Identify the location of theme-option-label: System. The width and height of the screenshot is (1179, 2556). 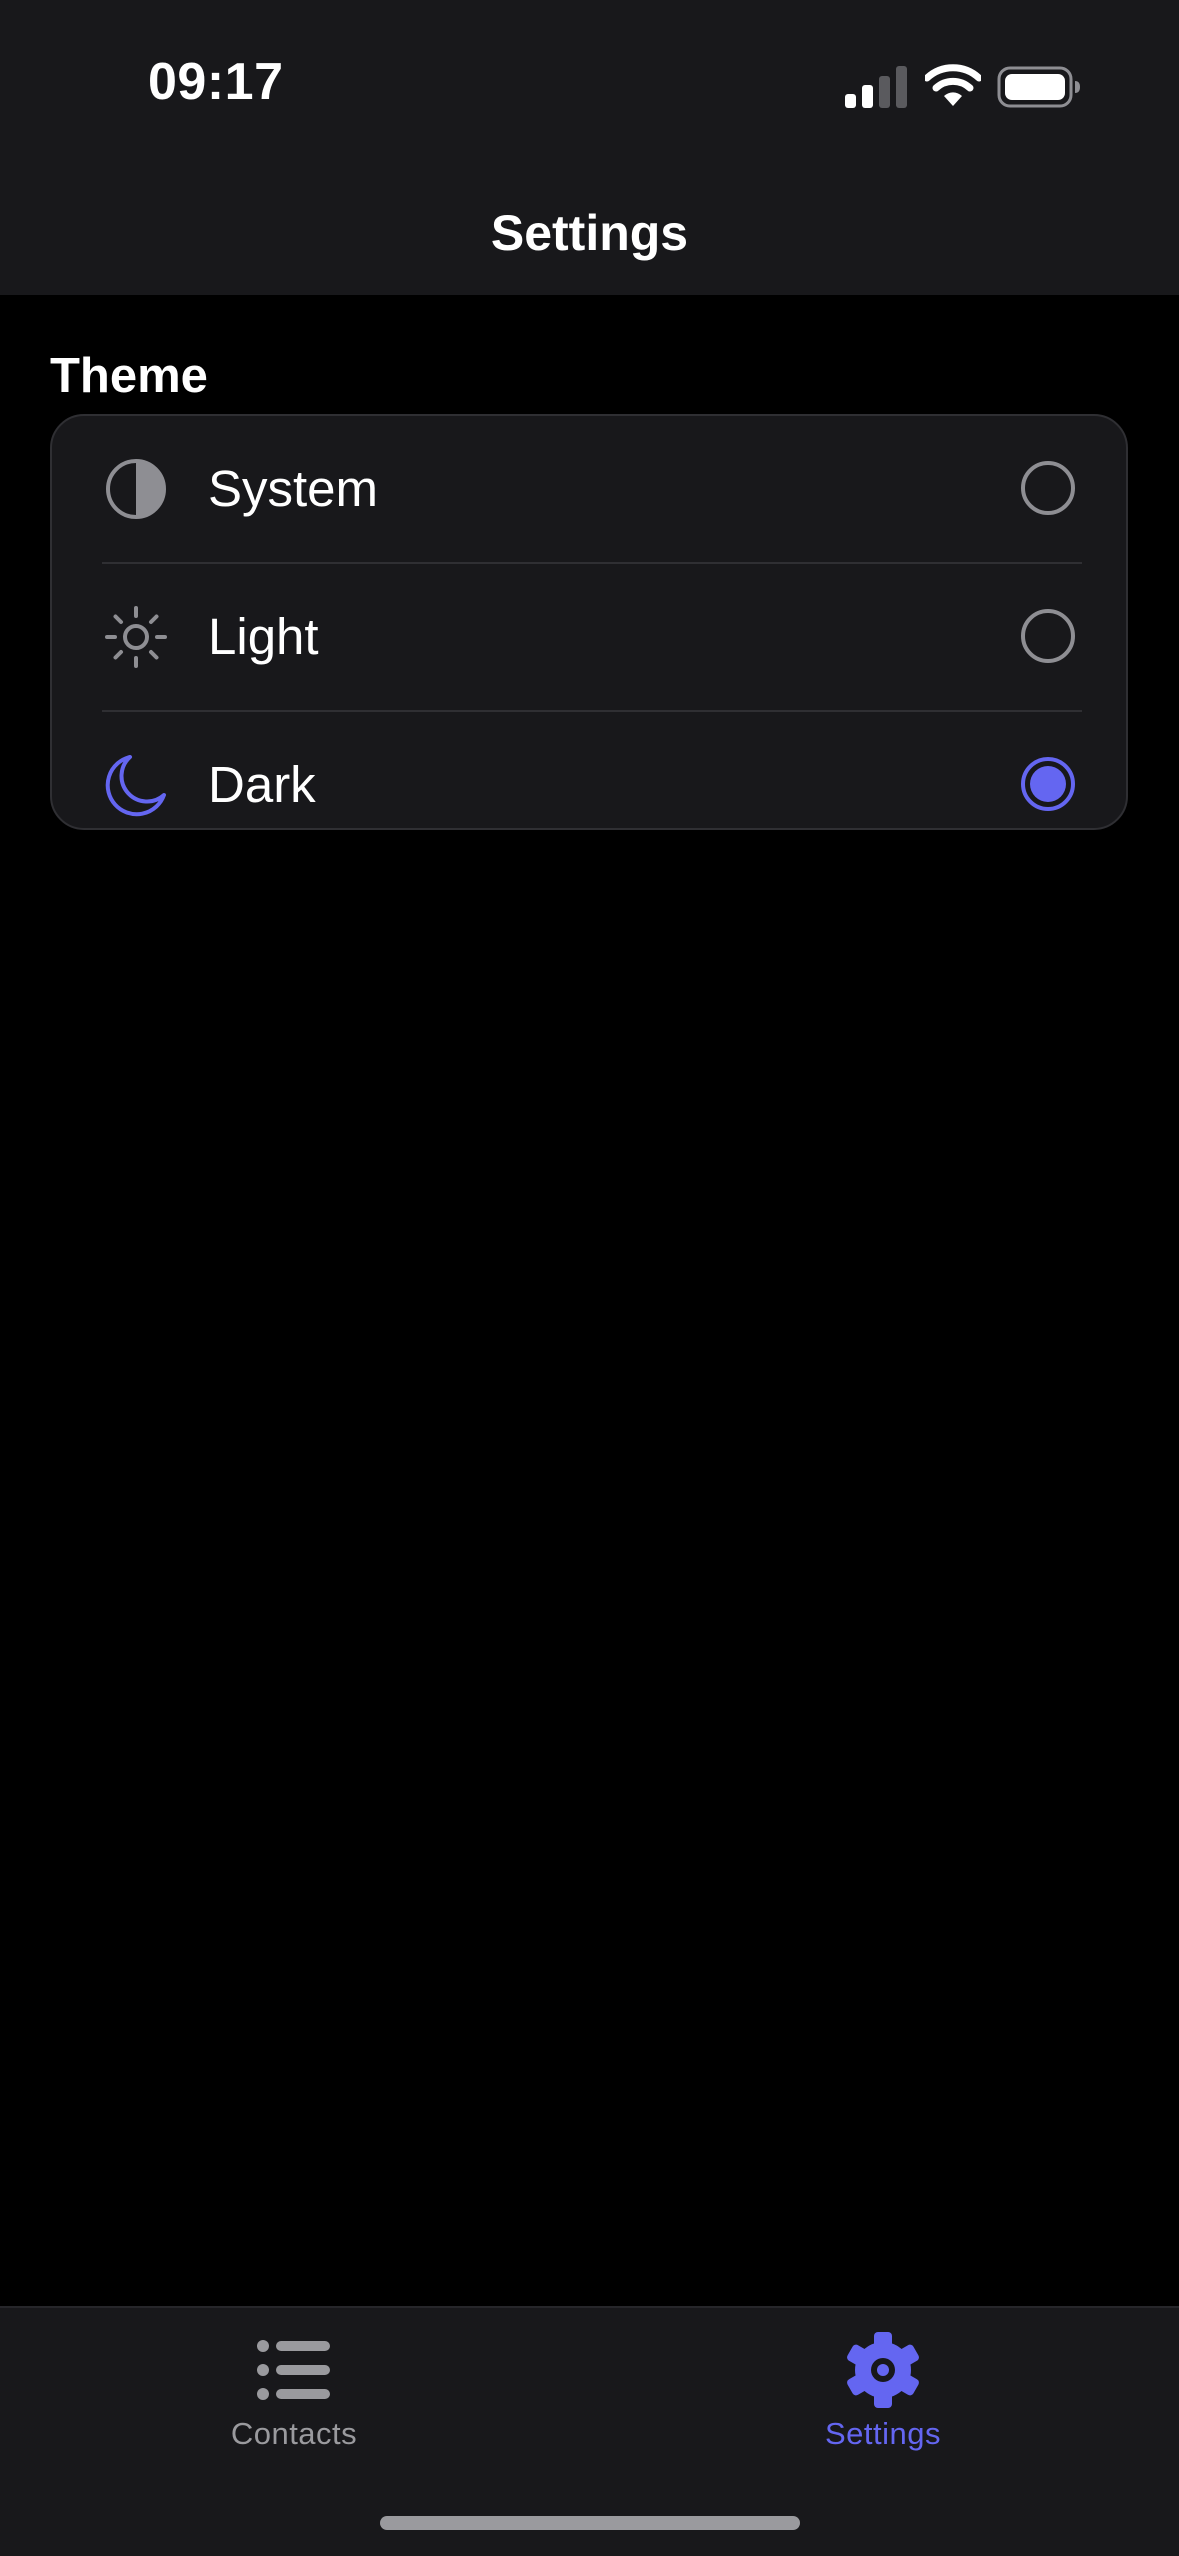
(293, 488).